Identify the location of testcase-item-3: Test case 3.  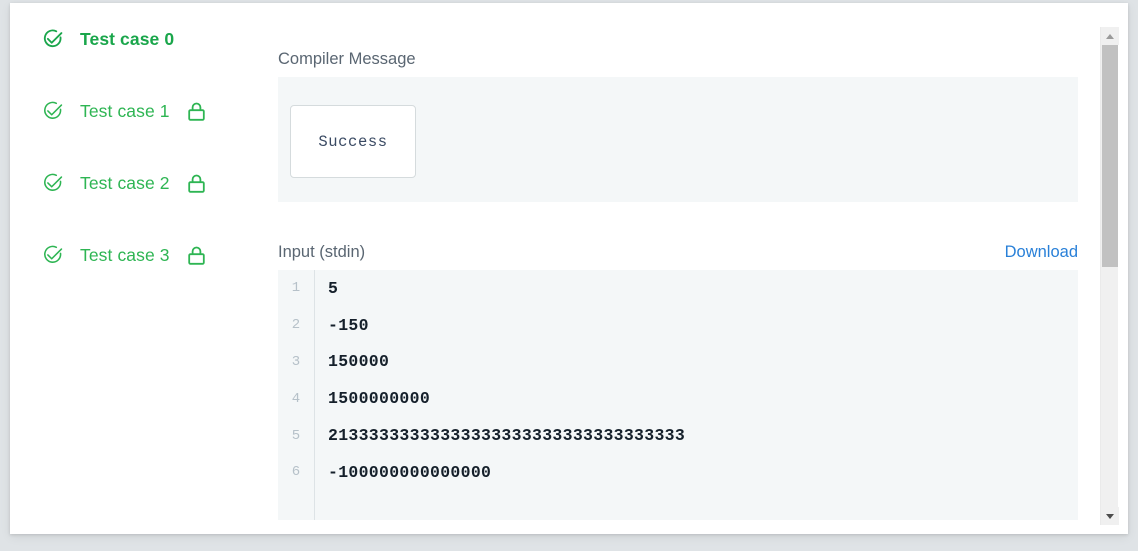
(144, 255).